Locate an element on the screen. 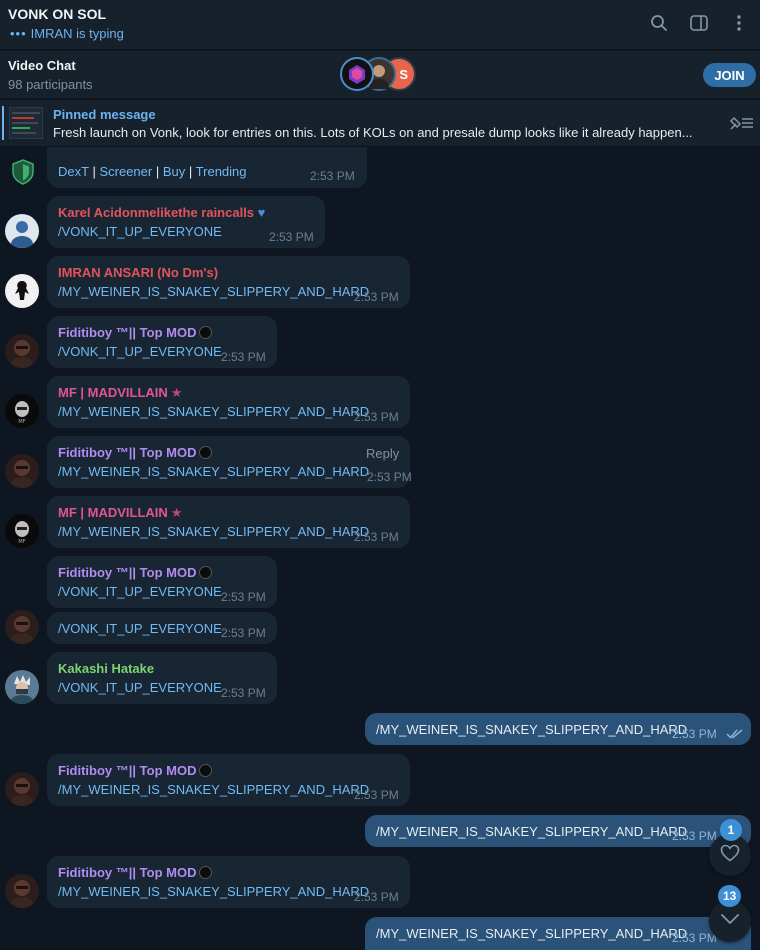 The height and width of the screenshot is (950, 760). sender-name: Kakashi Hatake is located at coordinates (106, 668).